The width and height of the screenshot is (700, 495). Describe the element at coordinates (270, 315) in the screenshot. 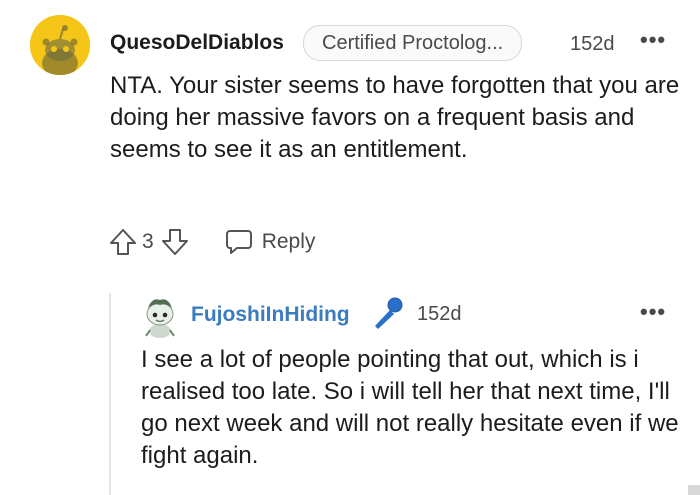

I see `reply-username: FujoshiInHiding` at that location.